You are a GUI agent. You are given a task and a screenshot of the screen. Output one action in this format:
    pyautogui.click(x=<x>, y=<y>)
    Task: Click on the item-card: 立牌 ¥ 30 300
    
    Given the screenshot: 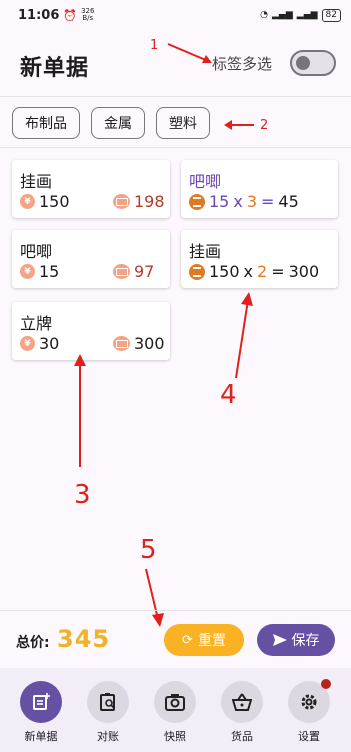 What is the action you would take?
    pyautogui.click(x=91, y=331)
    